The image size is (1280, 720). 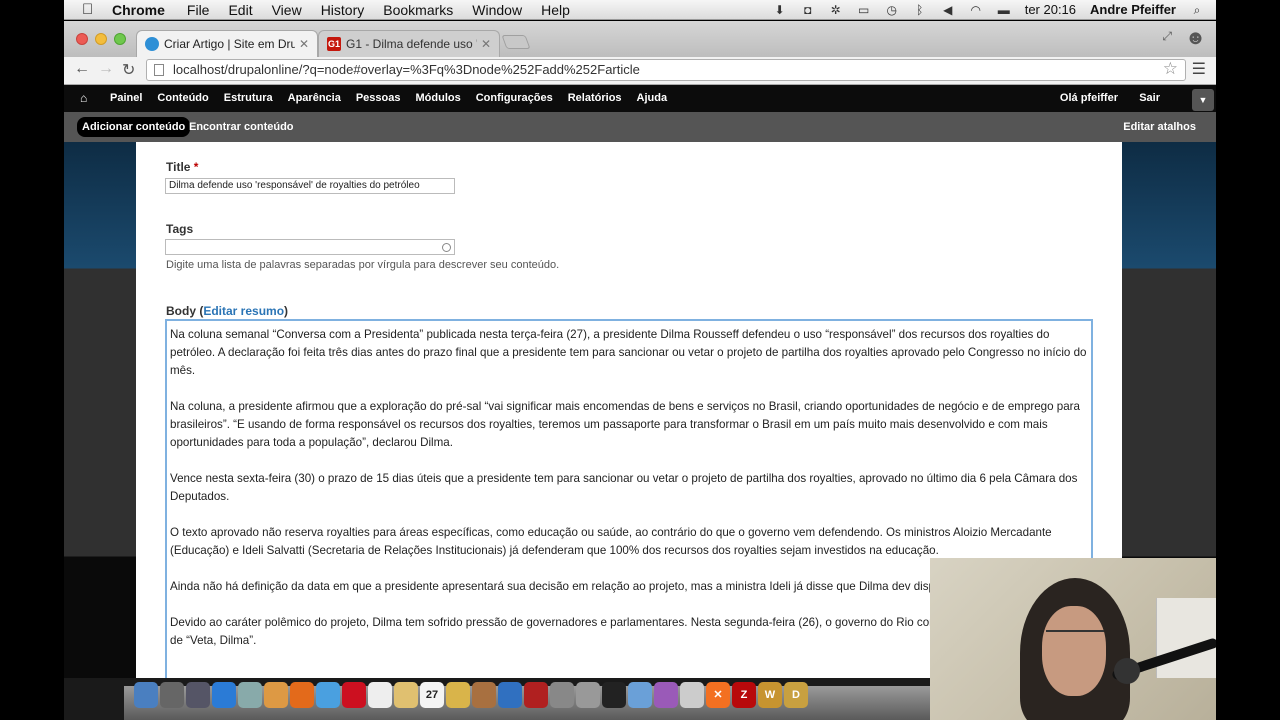 What do you see at coordinates (120, 39) in the screenshot?
I see `zoom-window-button` at bounding box center [120, 39].